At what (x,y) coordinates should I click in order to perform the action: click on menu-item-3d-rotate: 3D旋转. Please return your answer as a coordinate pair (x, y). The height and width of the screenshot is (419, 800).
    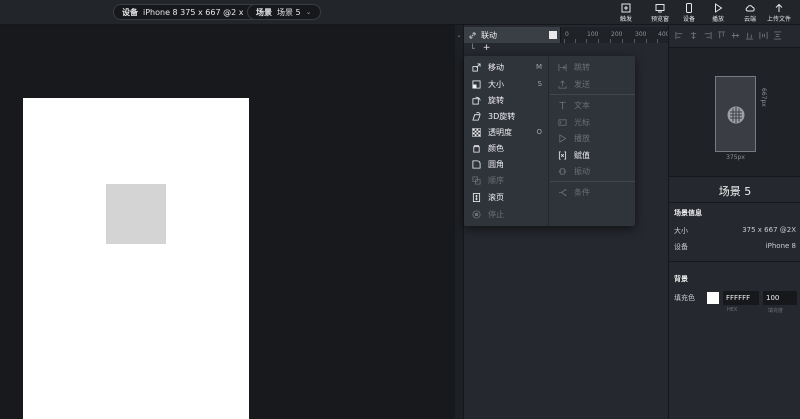
    Looking at the image, I should click on (506, 116).